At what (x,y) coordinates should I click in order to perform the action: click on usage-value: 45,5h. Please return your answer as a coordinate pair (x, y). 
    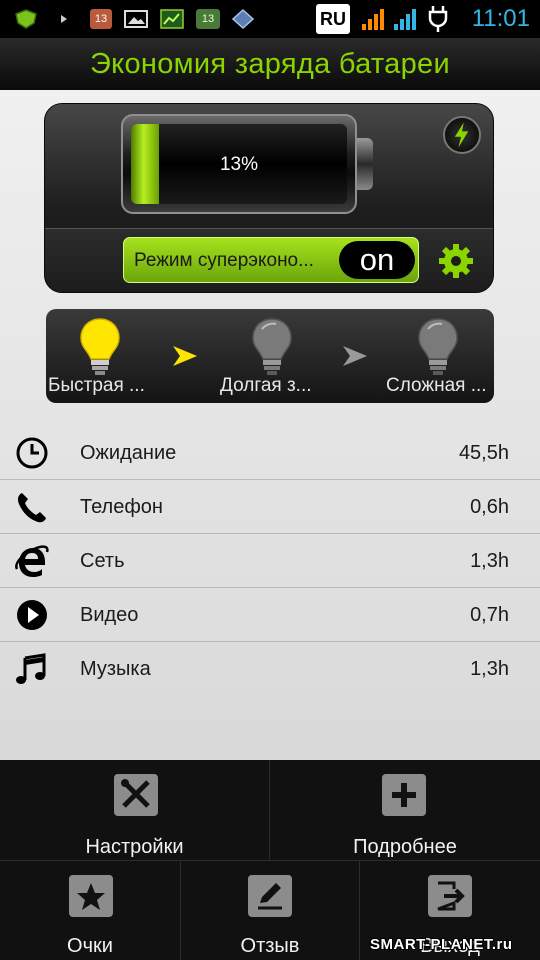
    Looking at the image, I should click on (483, 453).